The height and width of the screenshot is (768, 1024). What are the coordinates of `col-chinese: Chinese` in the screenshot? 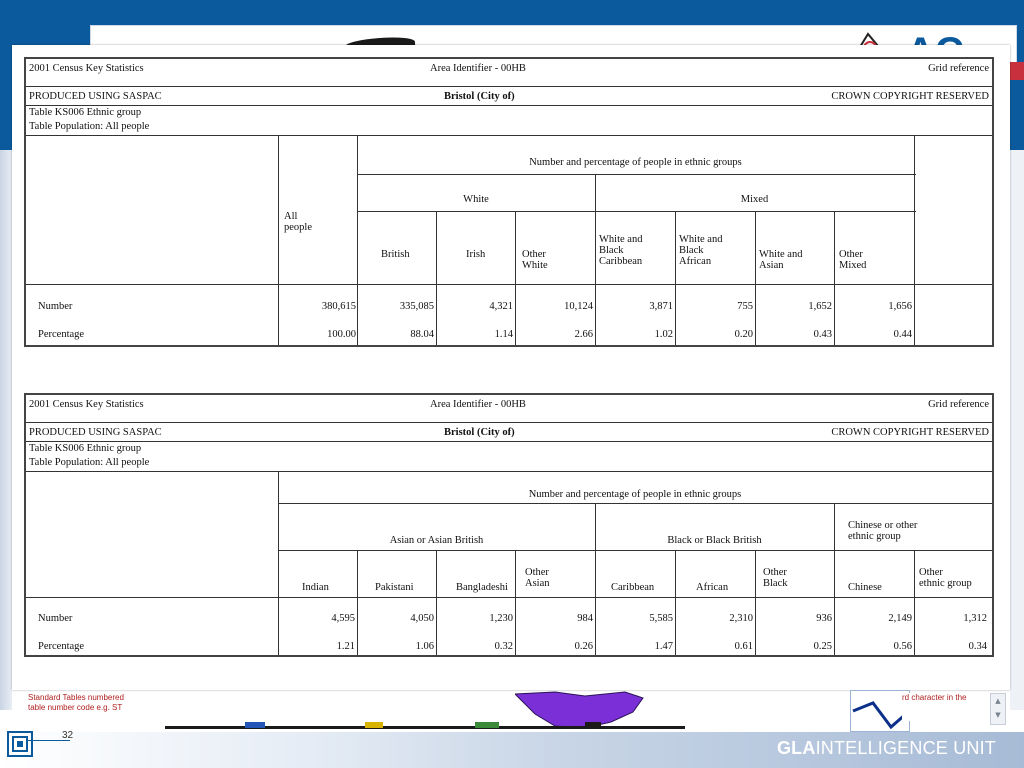 It's located at (865, 587).